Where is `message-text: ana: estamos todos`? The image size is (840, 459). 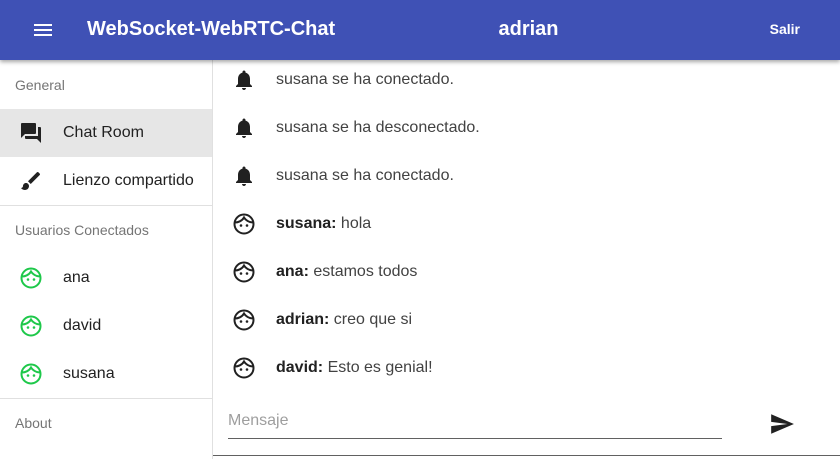 message-text: ana: estamos todos is located at coordinates (346, 272).